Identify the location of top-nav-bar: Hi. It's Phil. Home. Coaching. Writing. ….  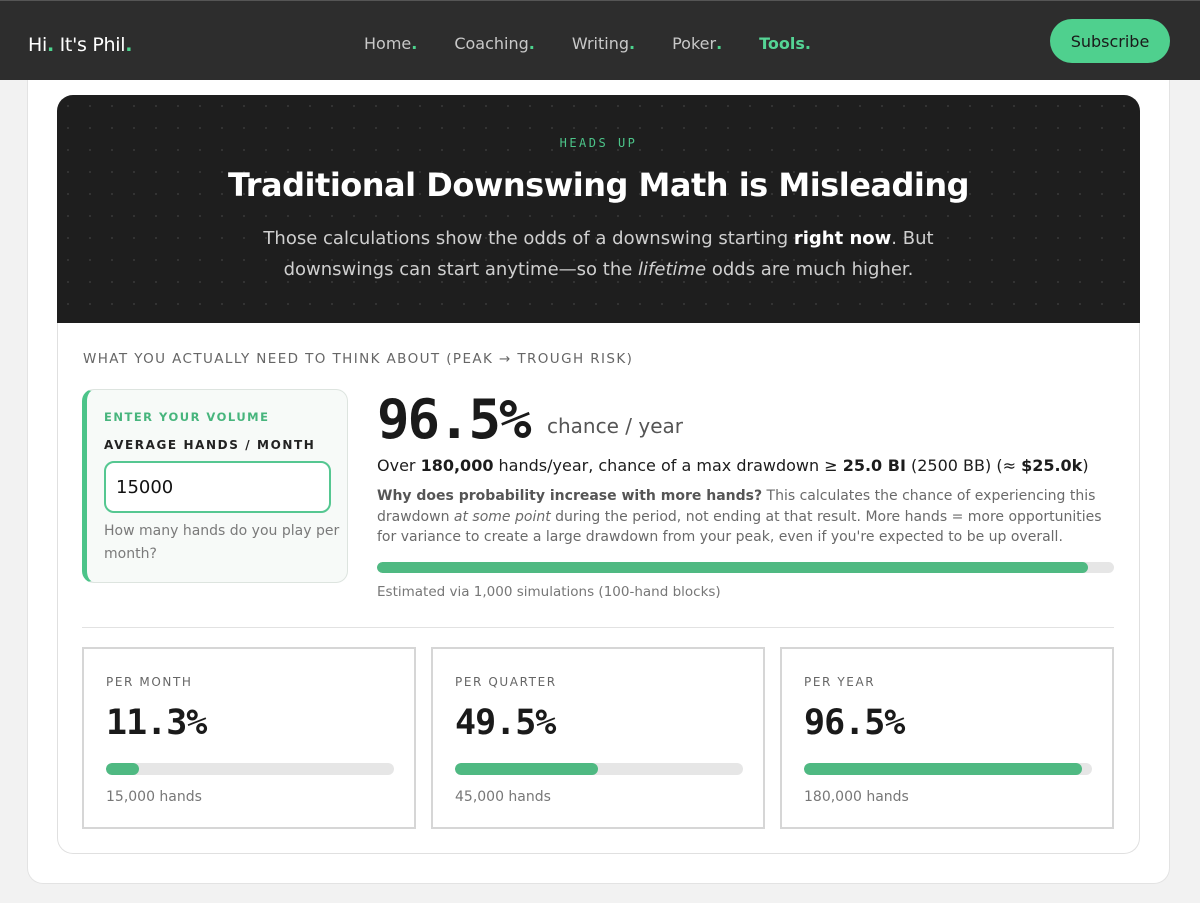
(600, 40).